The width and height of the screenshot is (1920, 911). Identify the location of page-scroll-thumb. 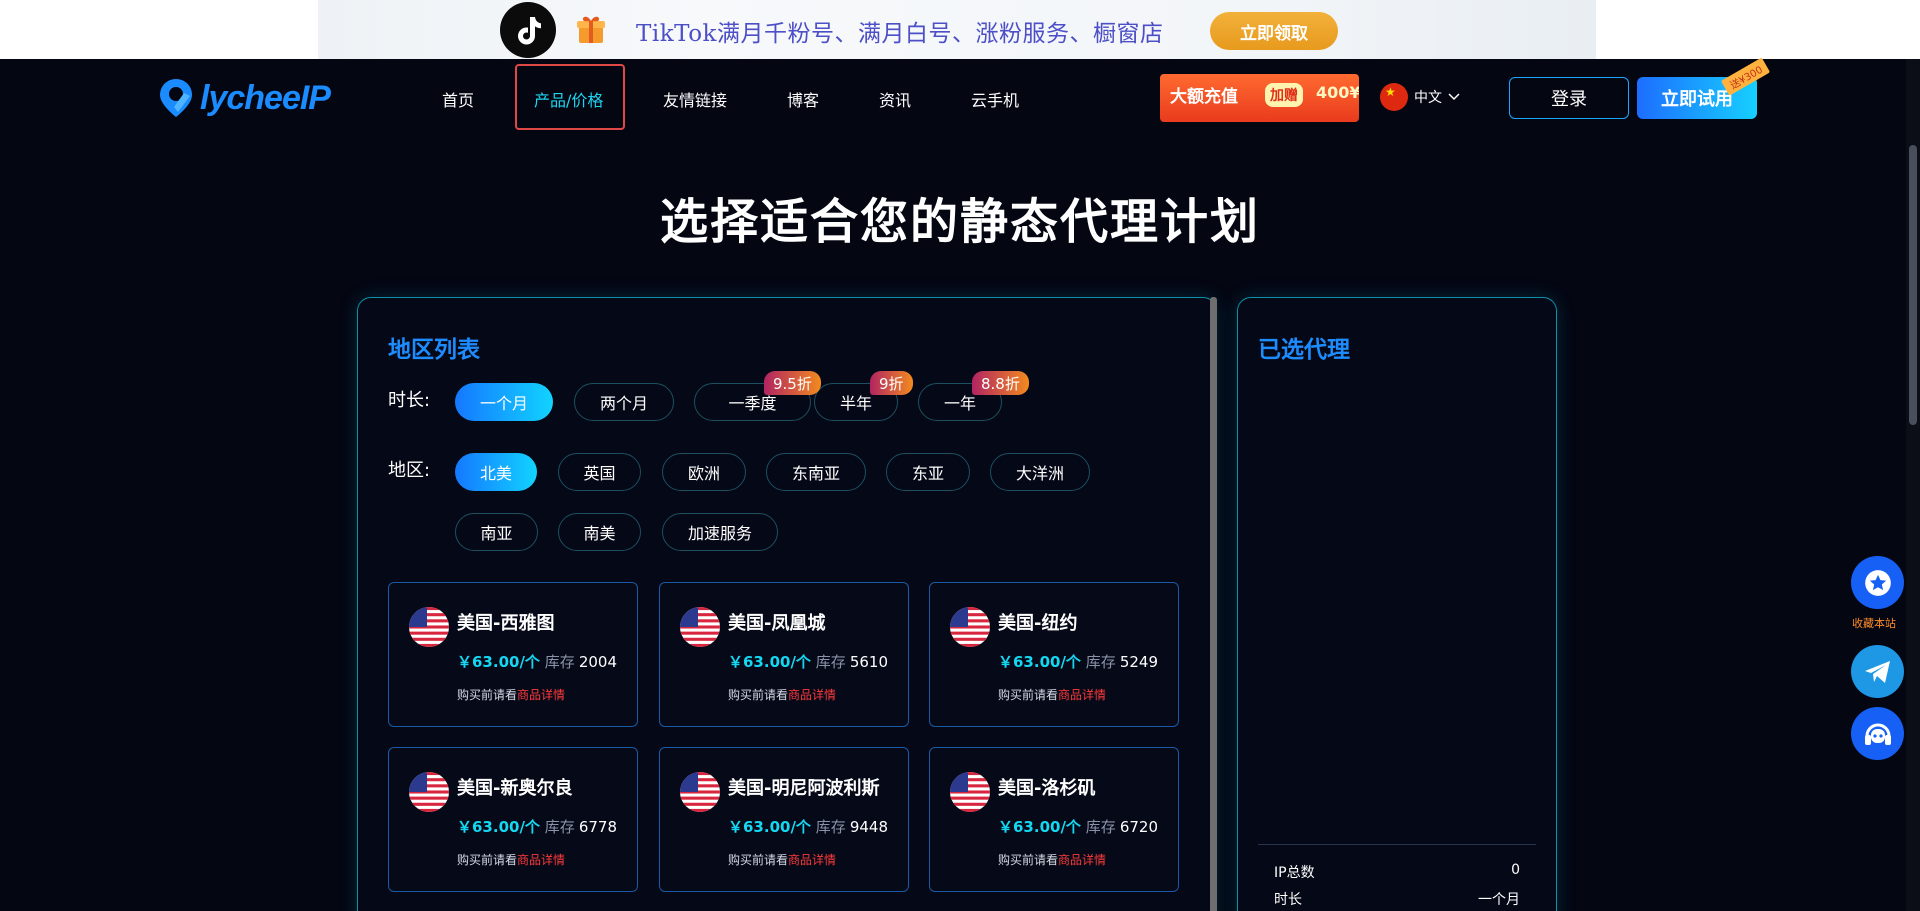
(1913, 285).